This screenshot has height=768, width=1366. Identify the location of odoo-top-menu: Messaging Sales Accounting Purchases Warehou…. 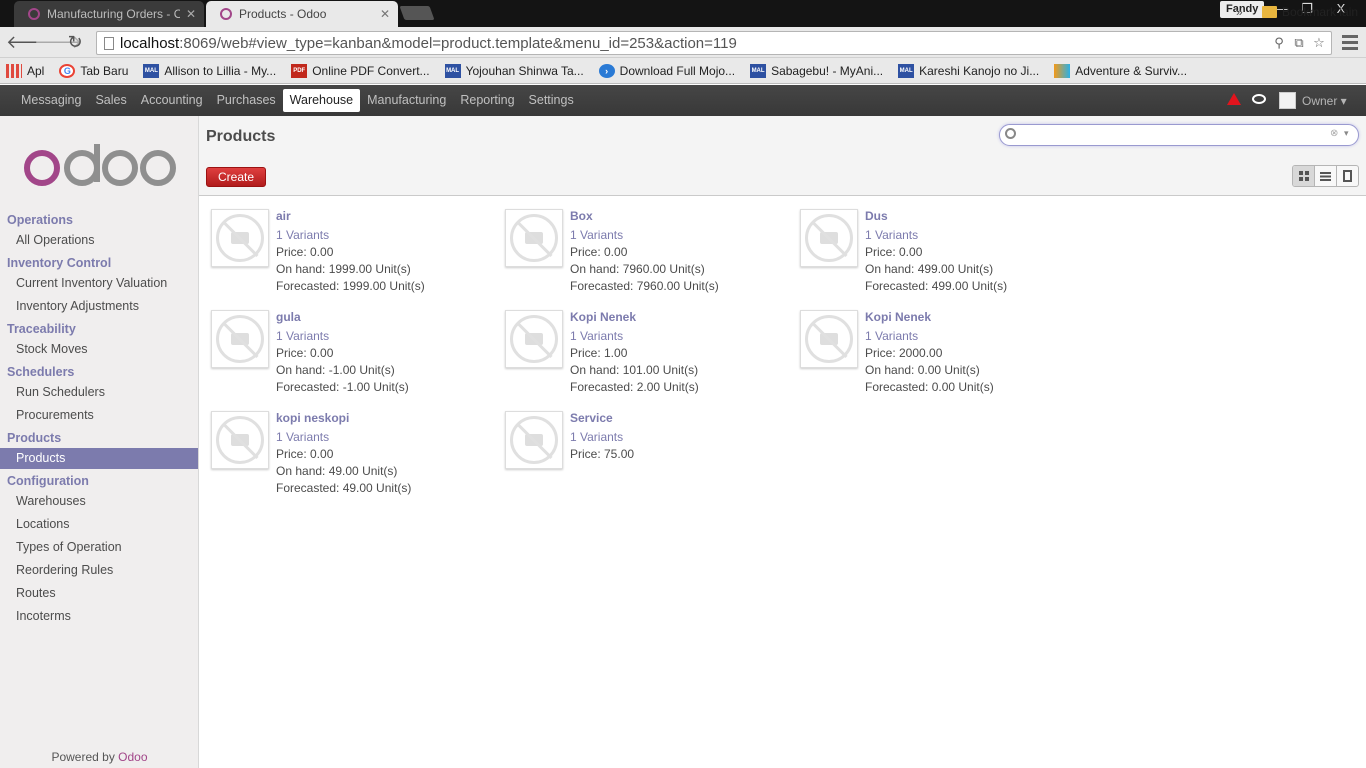
(683, 100).